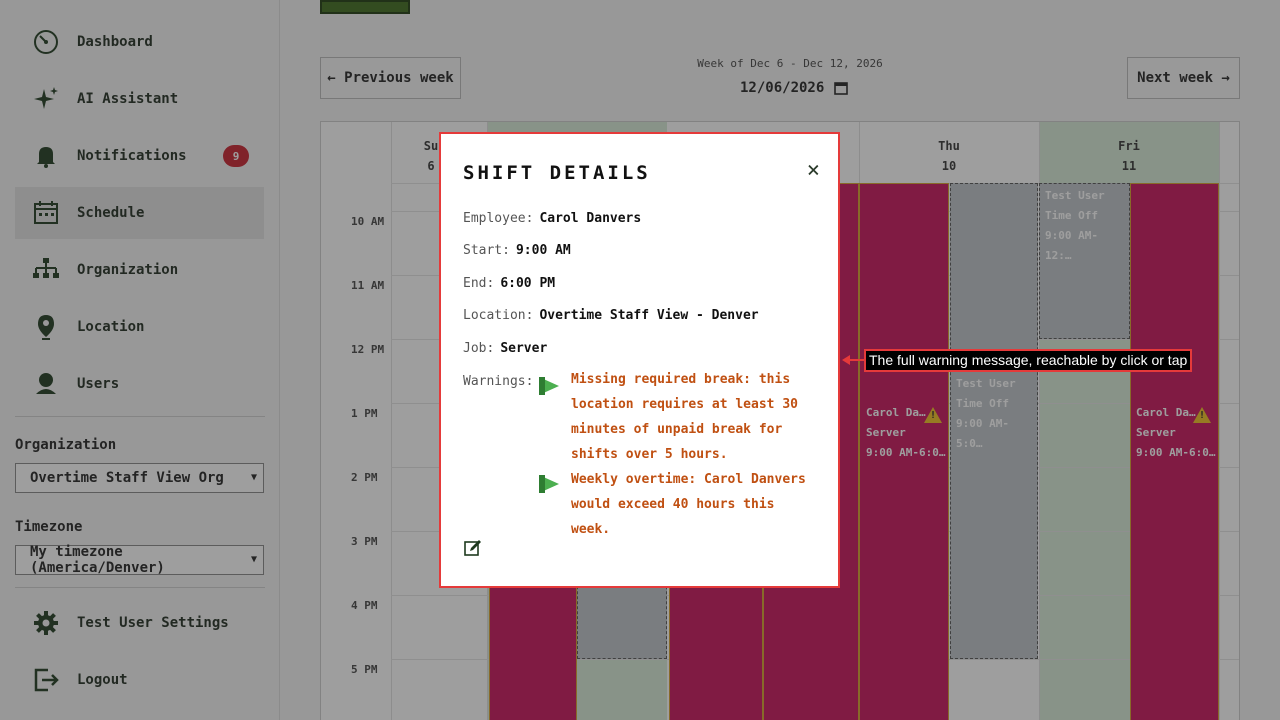 This screenshot has height=720, width=1280. Describe the element at coordinates (498, 381) in the screenshot. I see `warnings-label: Warnings:` at that location.